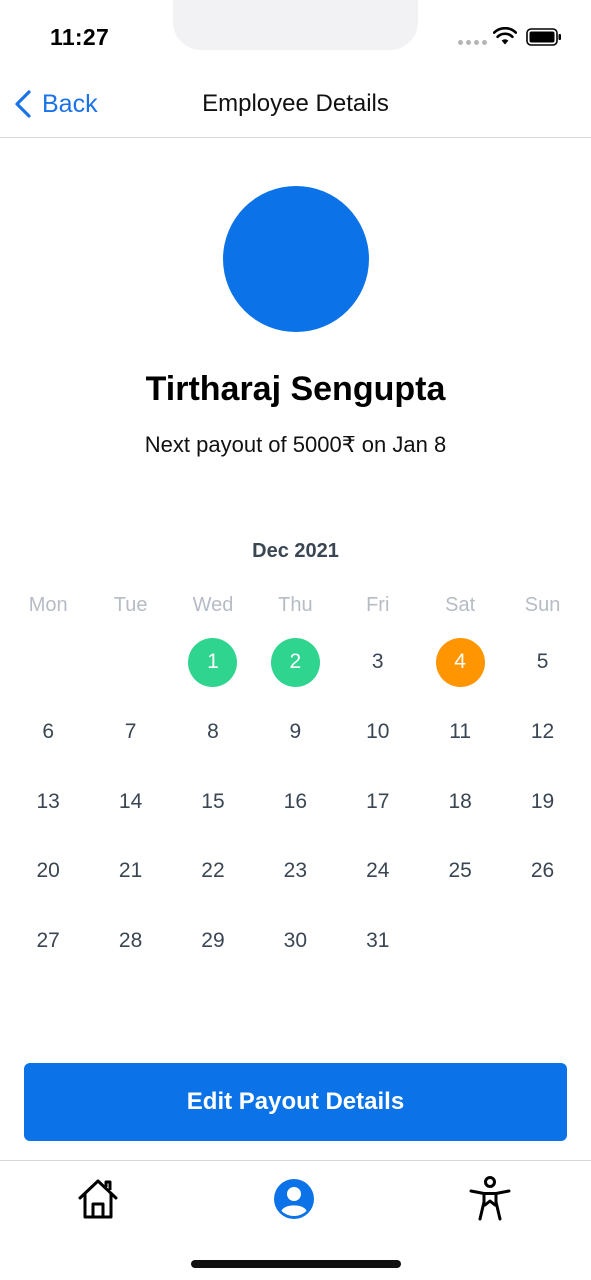  I want to click on calendar-month-label: Dec 2021, so click(295, 551).